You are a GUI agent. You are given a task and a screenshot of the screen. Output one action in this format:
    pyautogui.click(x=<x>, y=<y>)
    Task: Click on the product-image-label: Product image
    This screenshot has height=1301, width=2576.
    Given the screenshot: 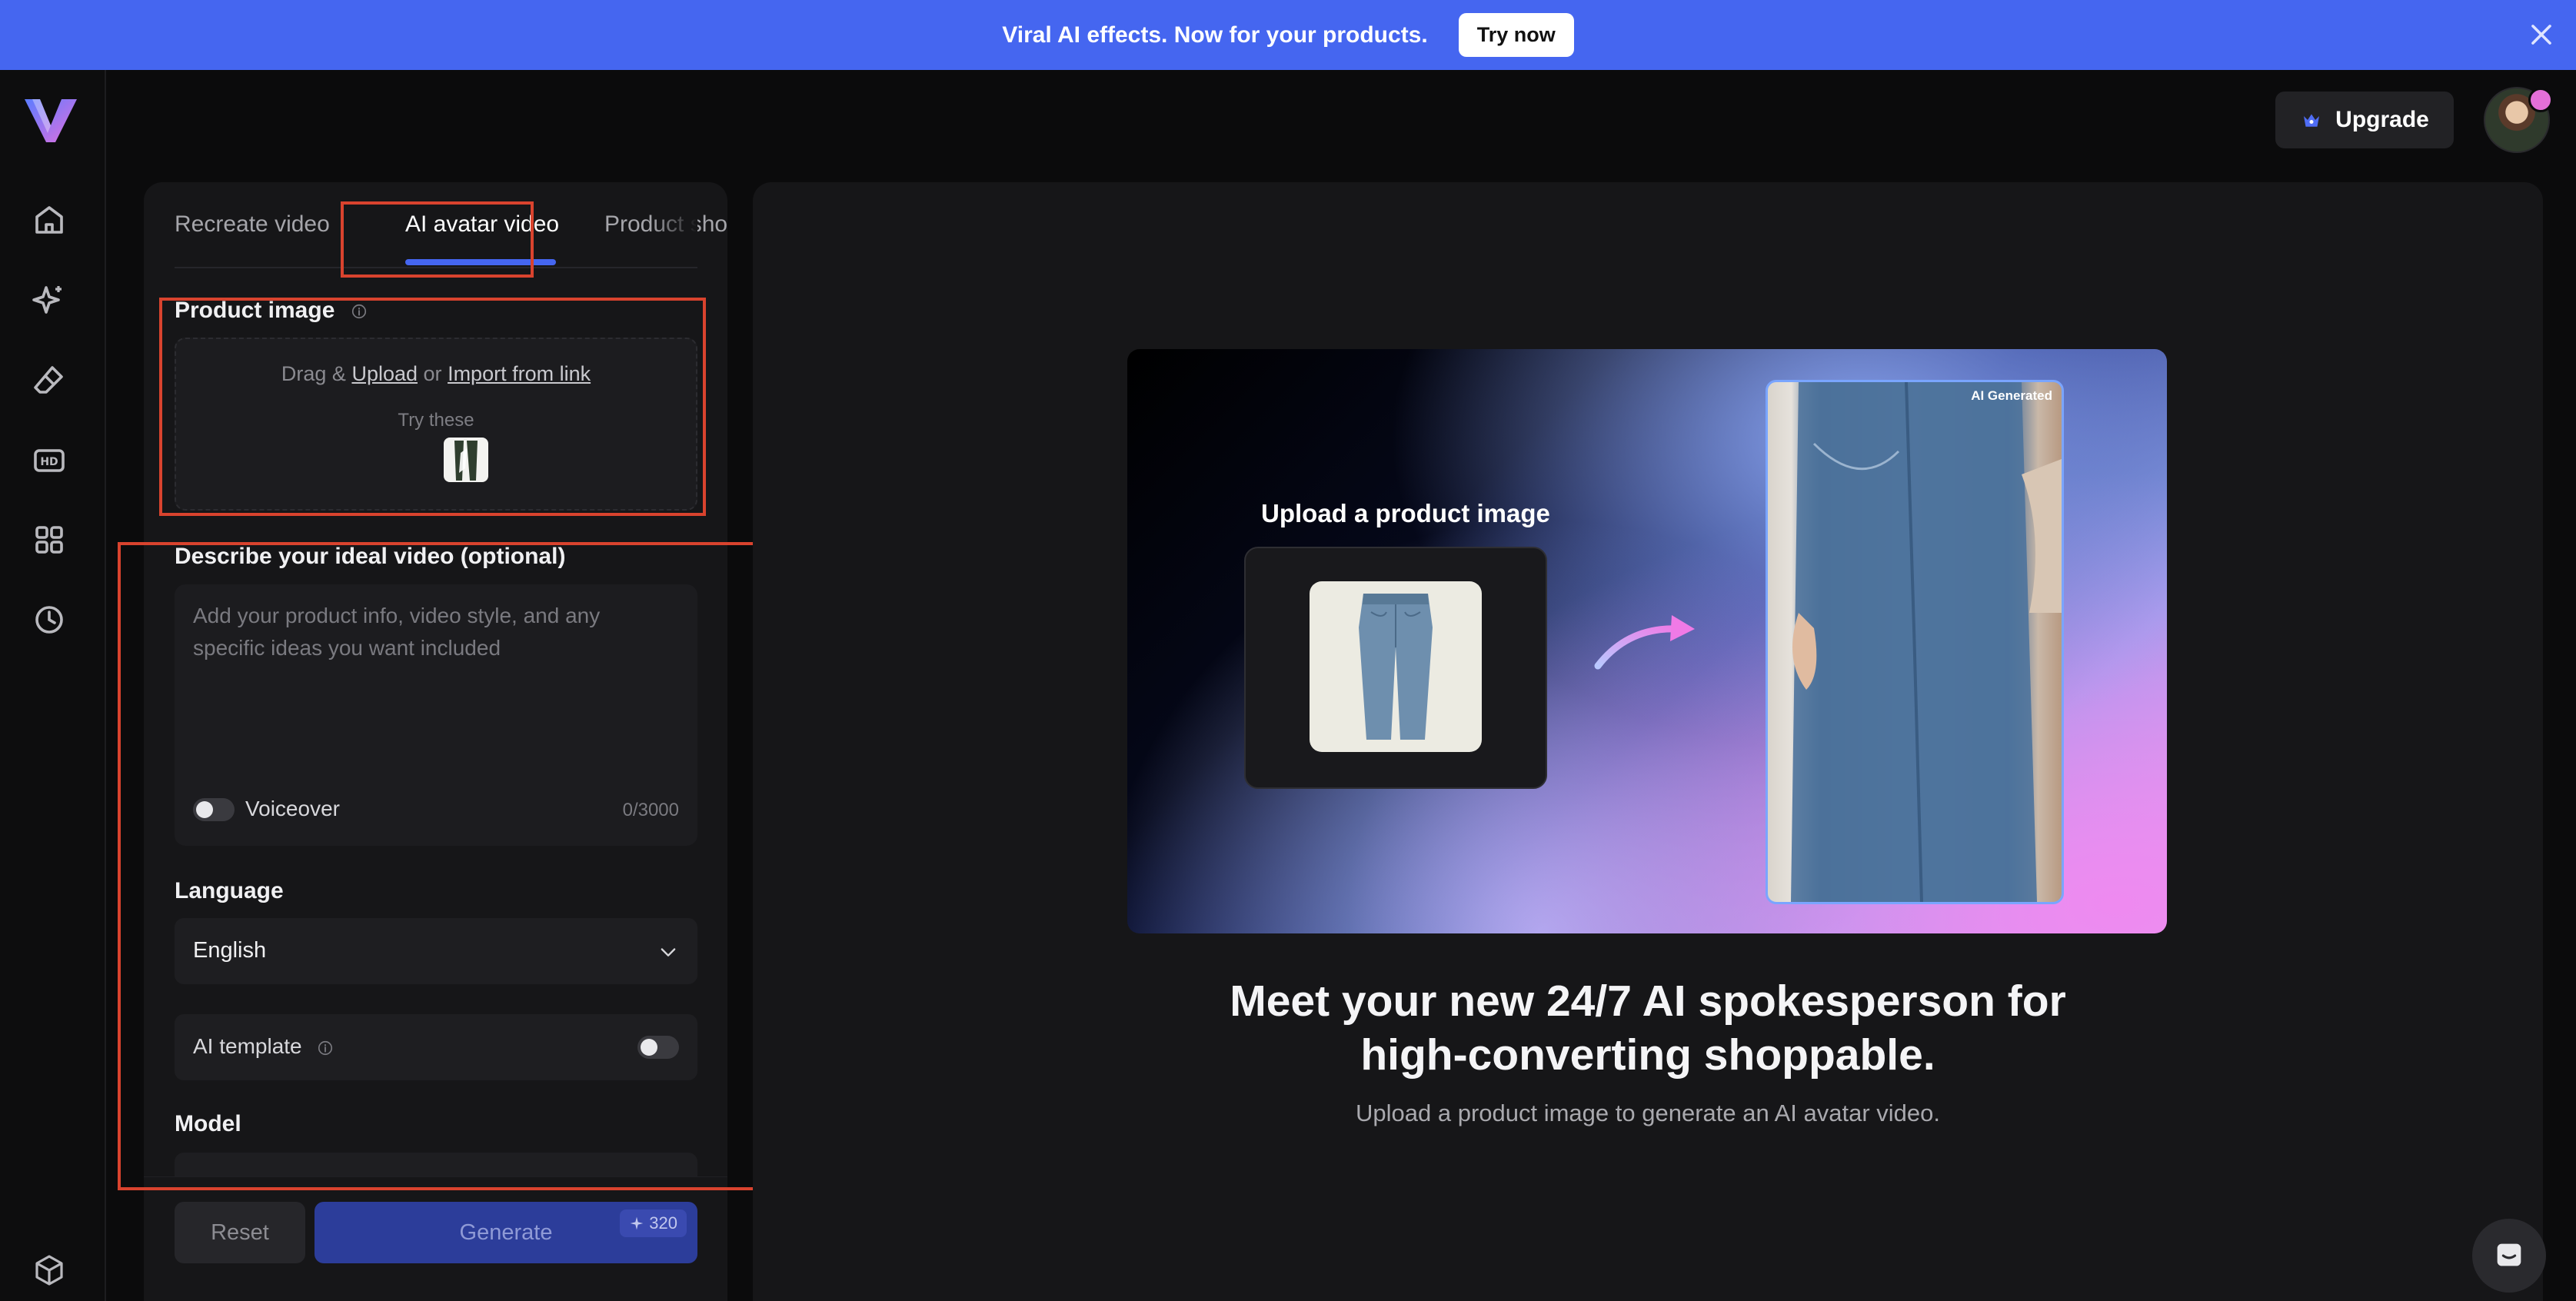 What is the action you would take?
    pyautogui.click(x=271, y=311)
    